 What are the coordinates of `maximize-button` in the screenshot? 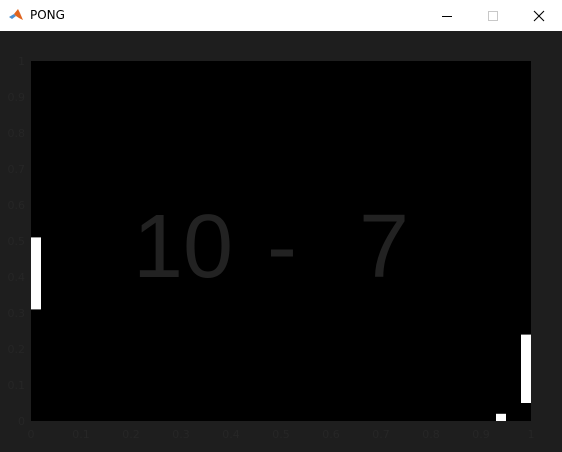 It's located at (493, 15).